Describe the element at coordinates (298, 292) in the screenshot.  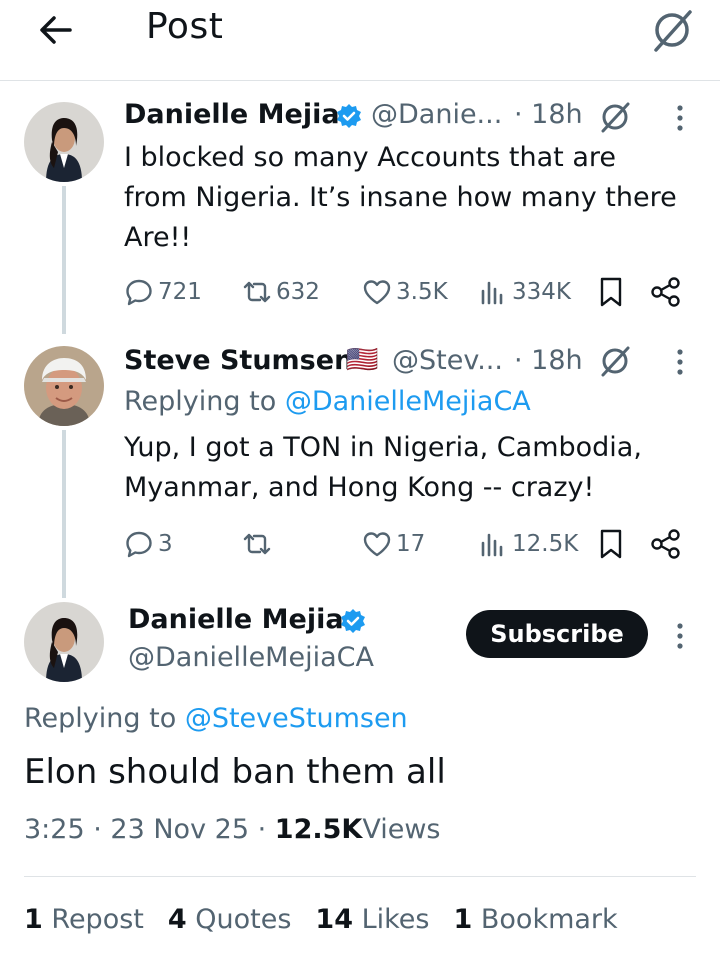
I see `repost-count: 632` at that location.